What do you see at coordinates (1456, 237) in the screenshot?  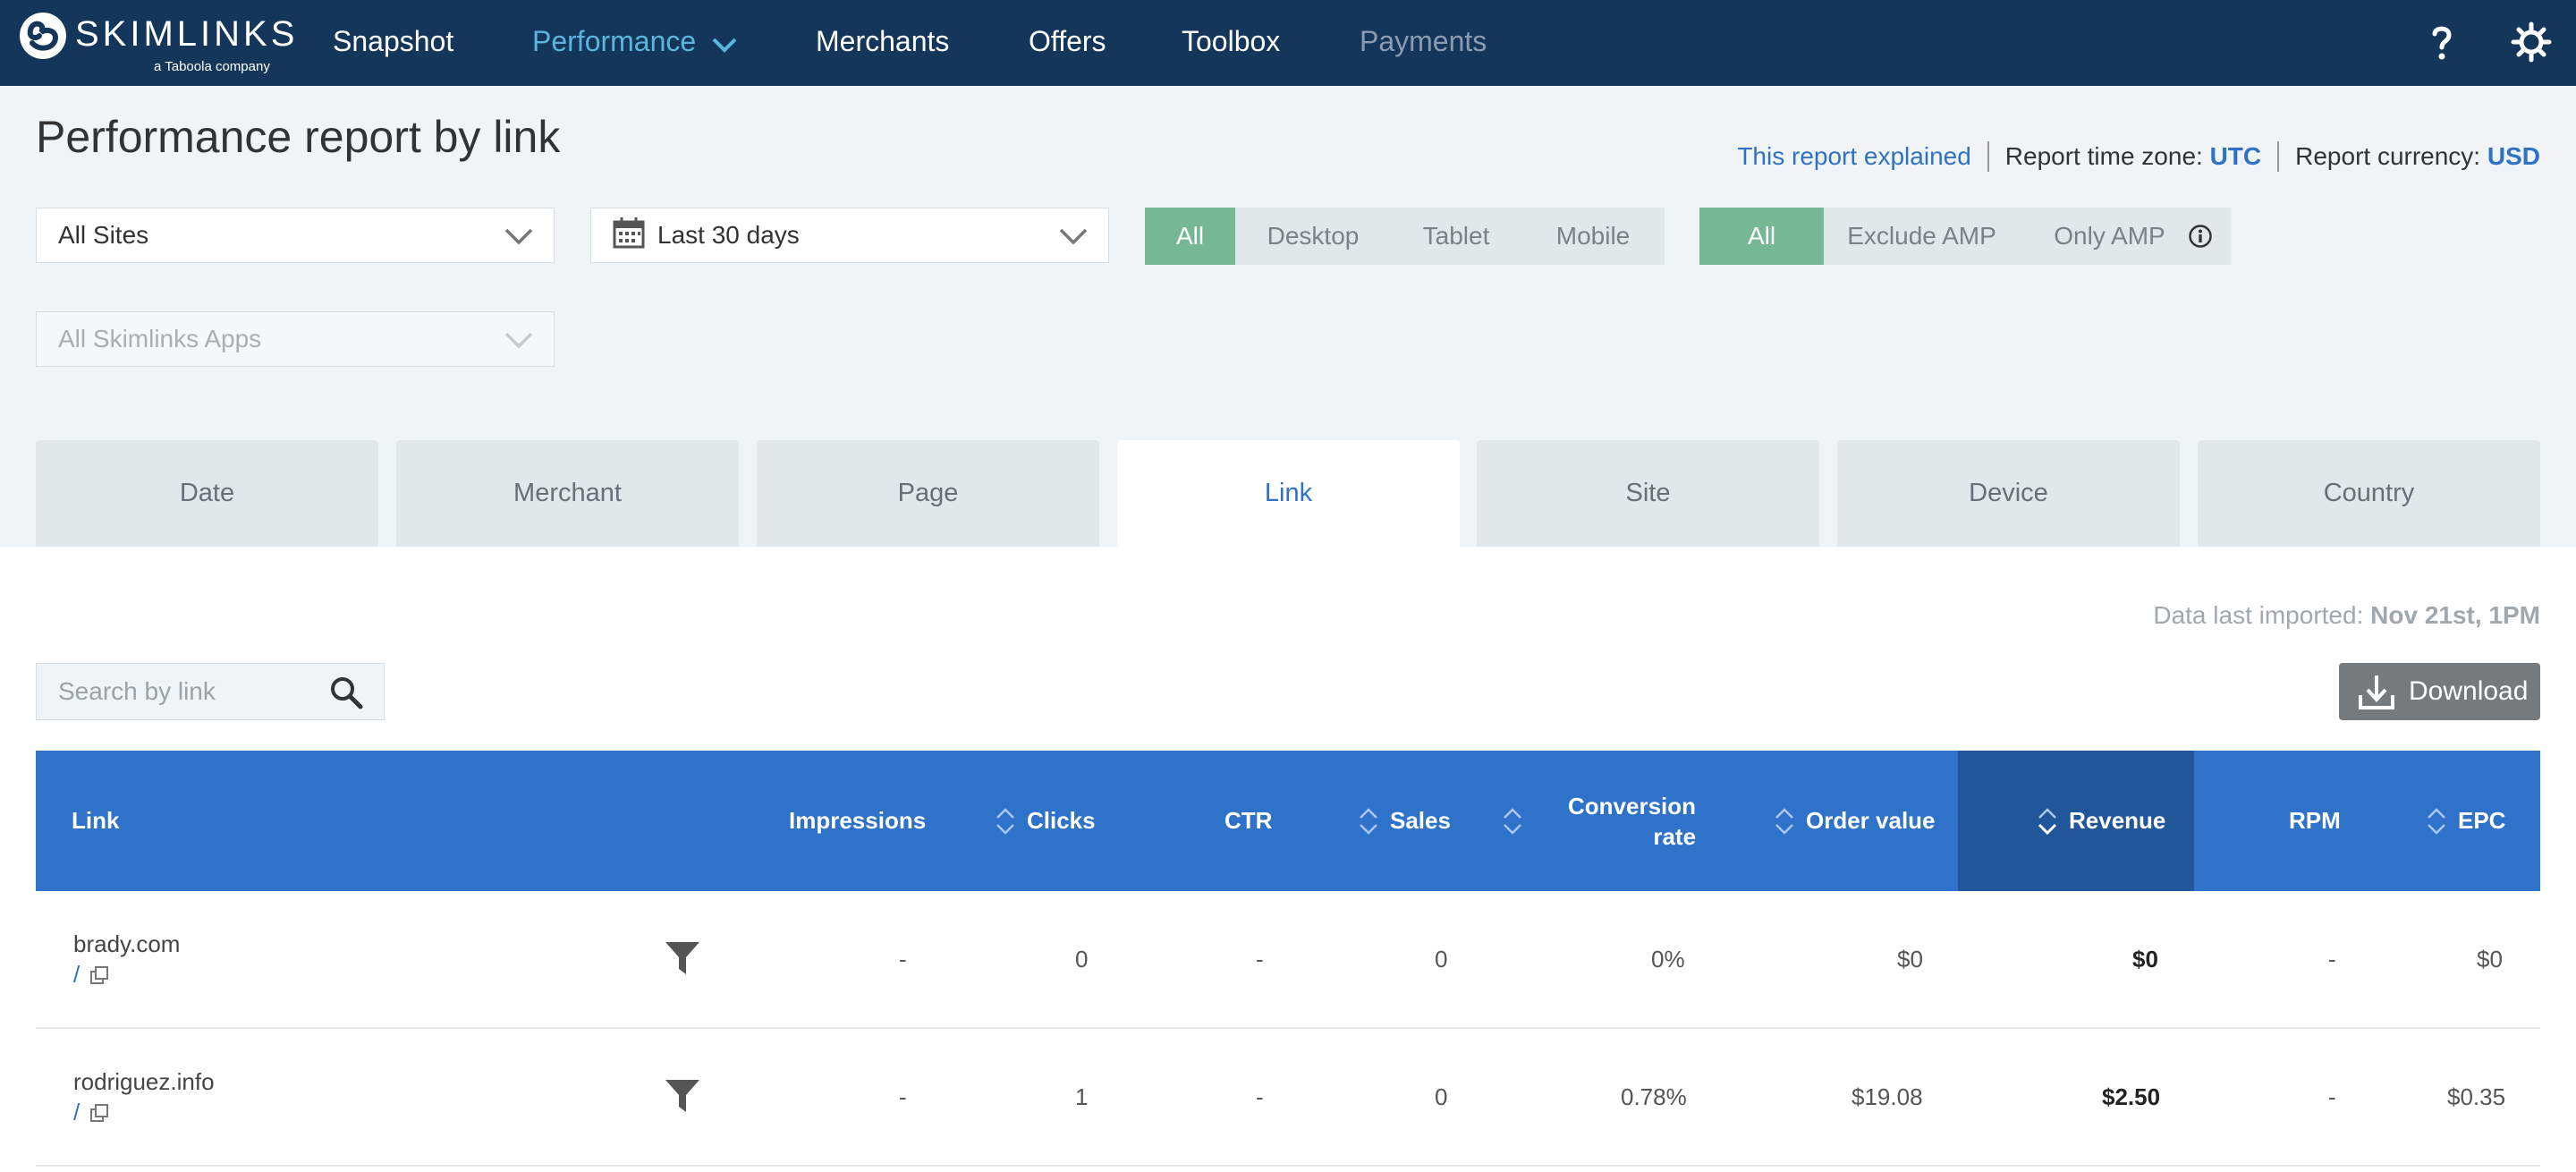 I see `device-option-tablet: Tablet` at bounding box center [1456, 237].